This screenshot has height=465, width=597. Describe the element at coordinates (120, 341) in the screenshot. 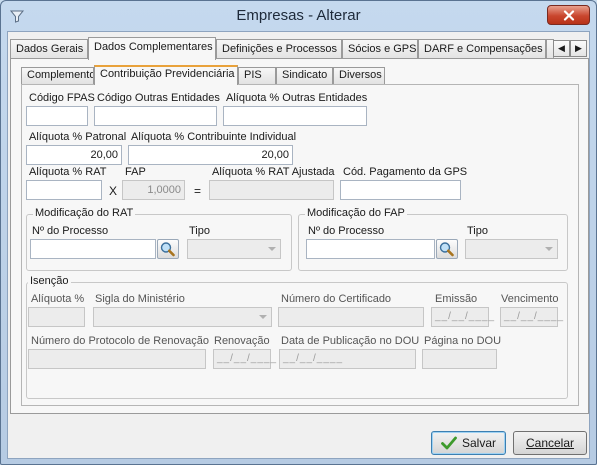

I see `protocolo-renovacao-label: Número do Protocolo de Renovação` at that location.